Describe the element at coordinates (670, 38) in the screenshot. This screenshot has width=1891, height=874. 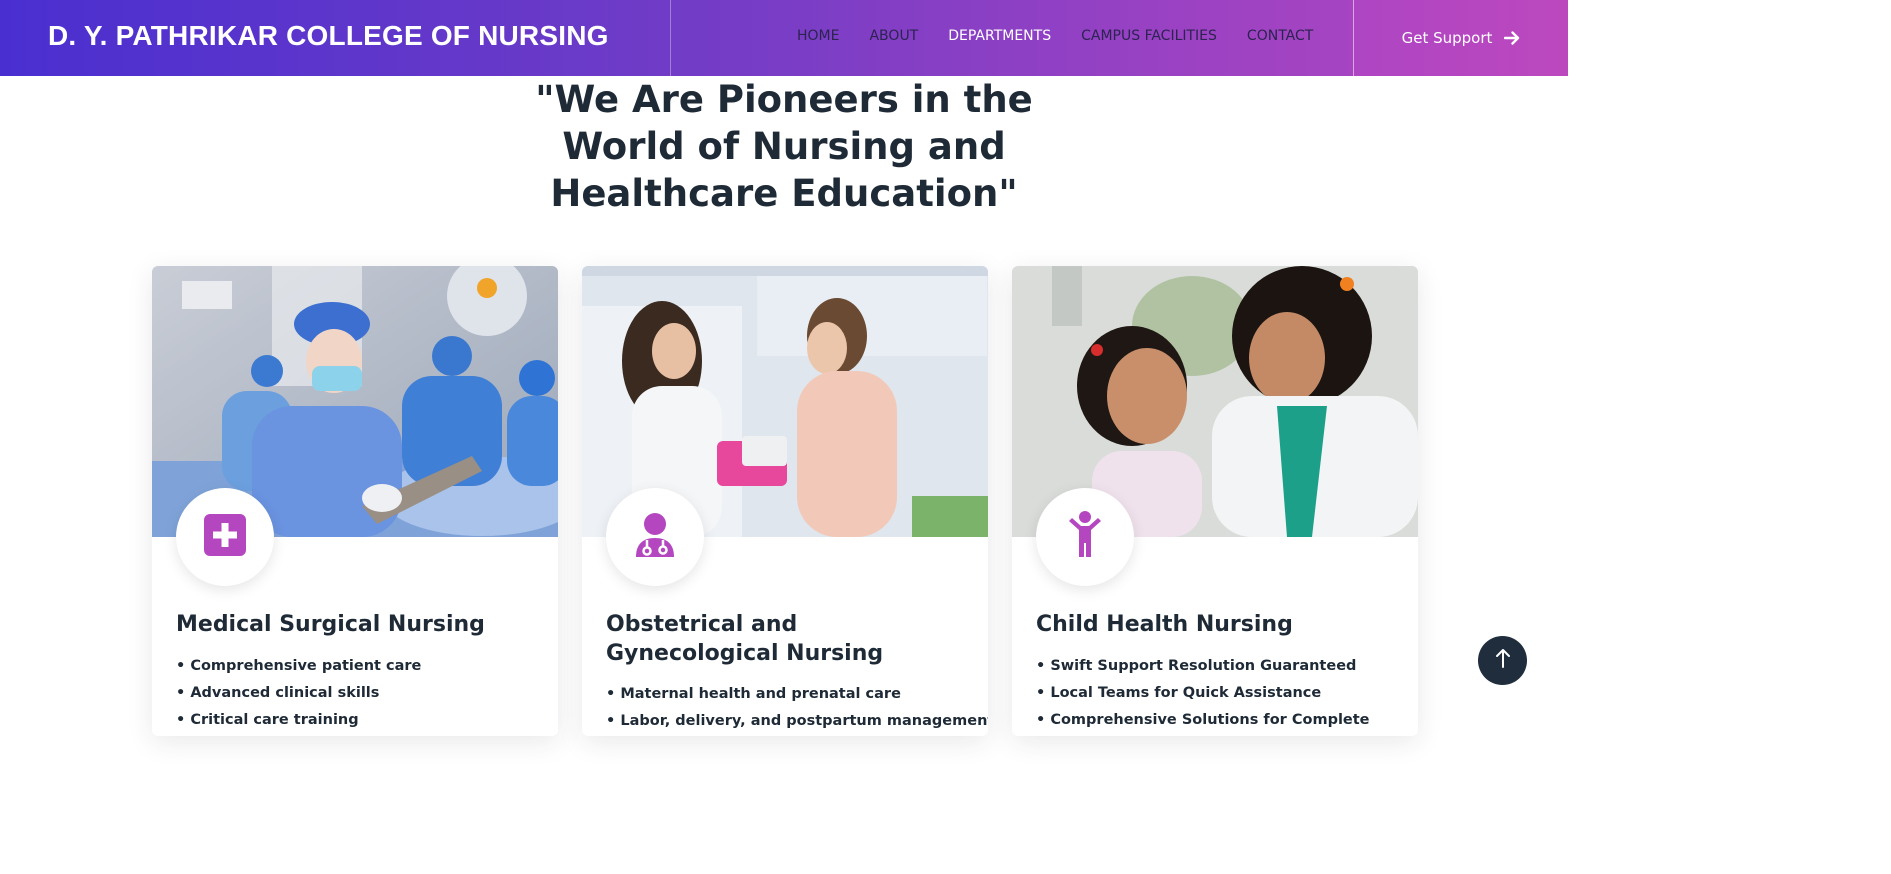
I see `header-divider` at that location.